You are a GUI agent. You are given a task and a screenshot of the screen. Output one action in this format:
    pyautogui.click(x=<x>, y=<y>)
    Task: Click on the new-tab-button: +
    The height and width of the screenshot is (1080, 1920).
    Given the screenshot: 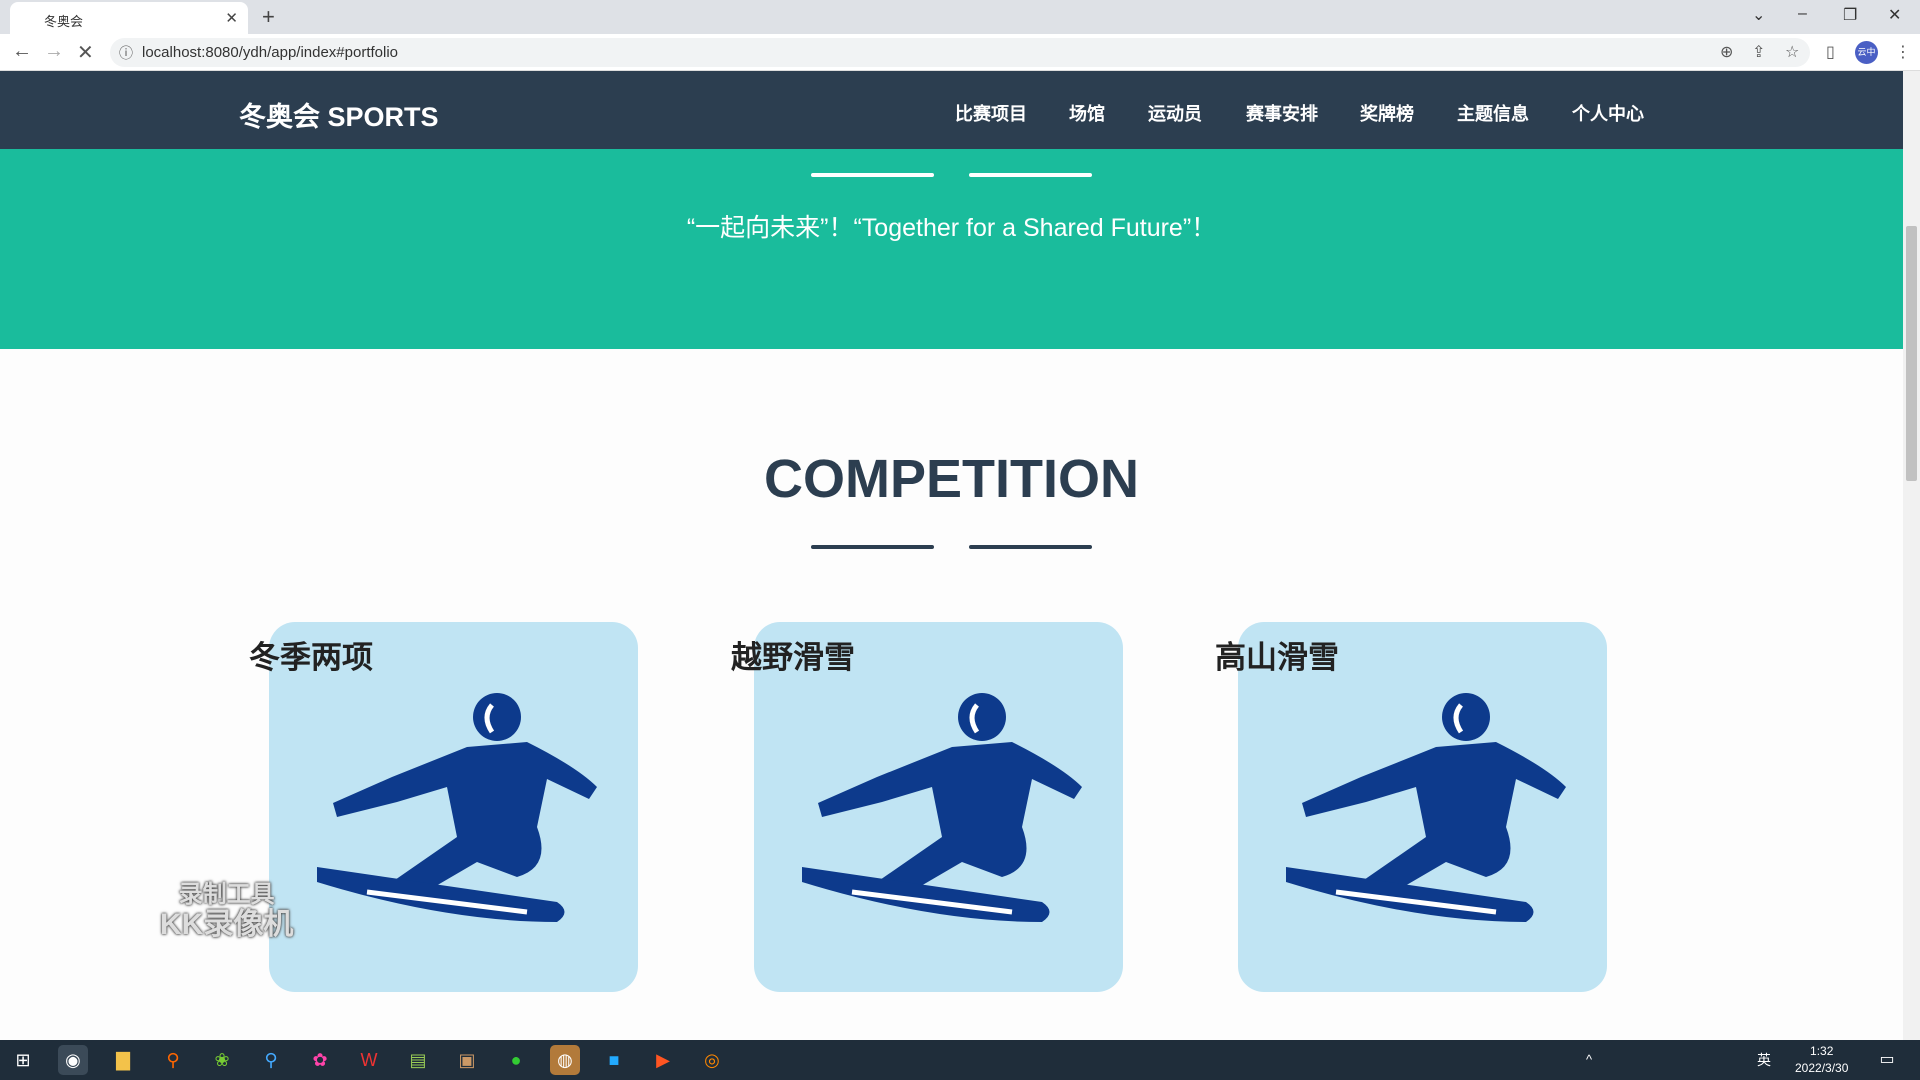 What is the action you would take?
    pyautogui.click(x=268, y=17)
    